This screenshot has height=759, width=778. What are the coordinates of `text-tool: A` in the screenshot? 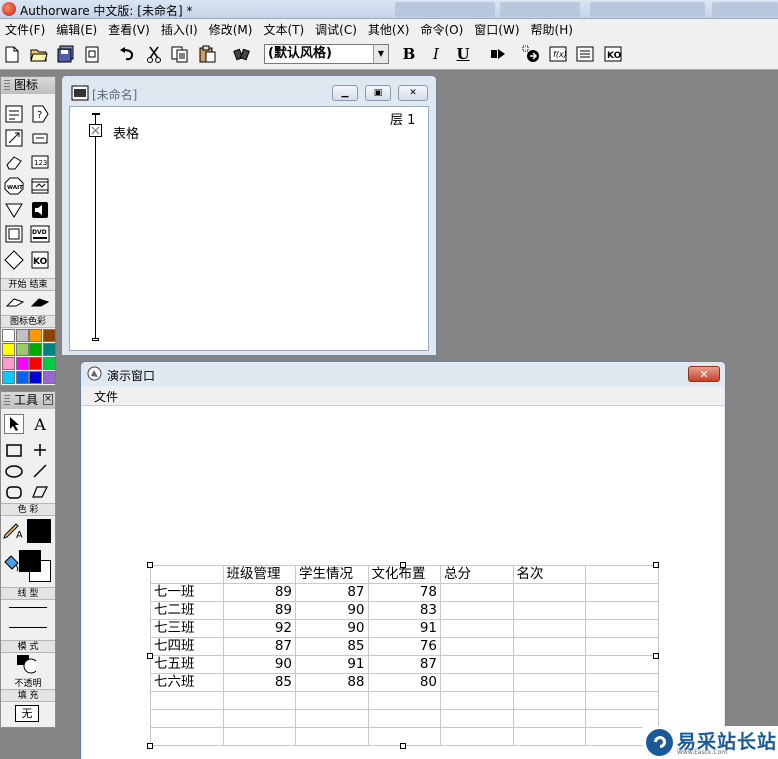 It's located at (40, 424).